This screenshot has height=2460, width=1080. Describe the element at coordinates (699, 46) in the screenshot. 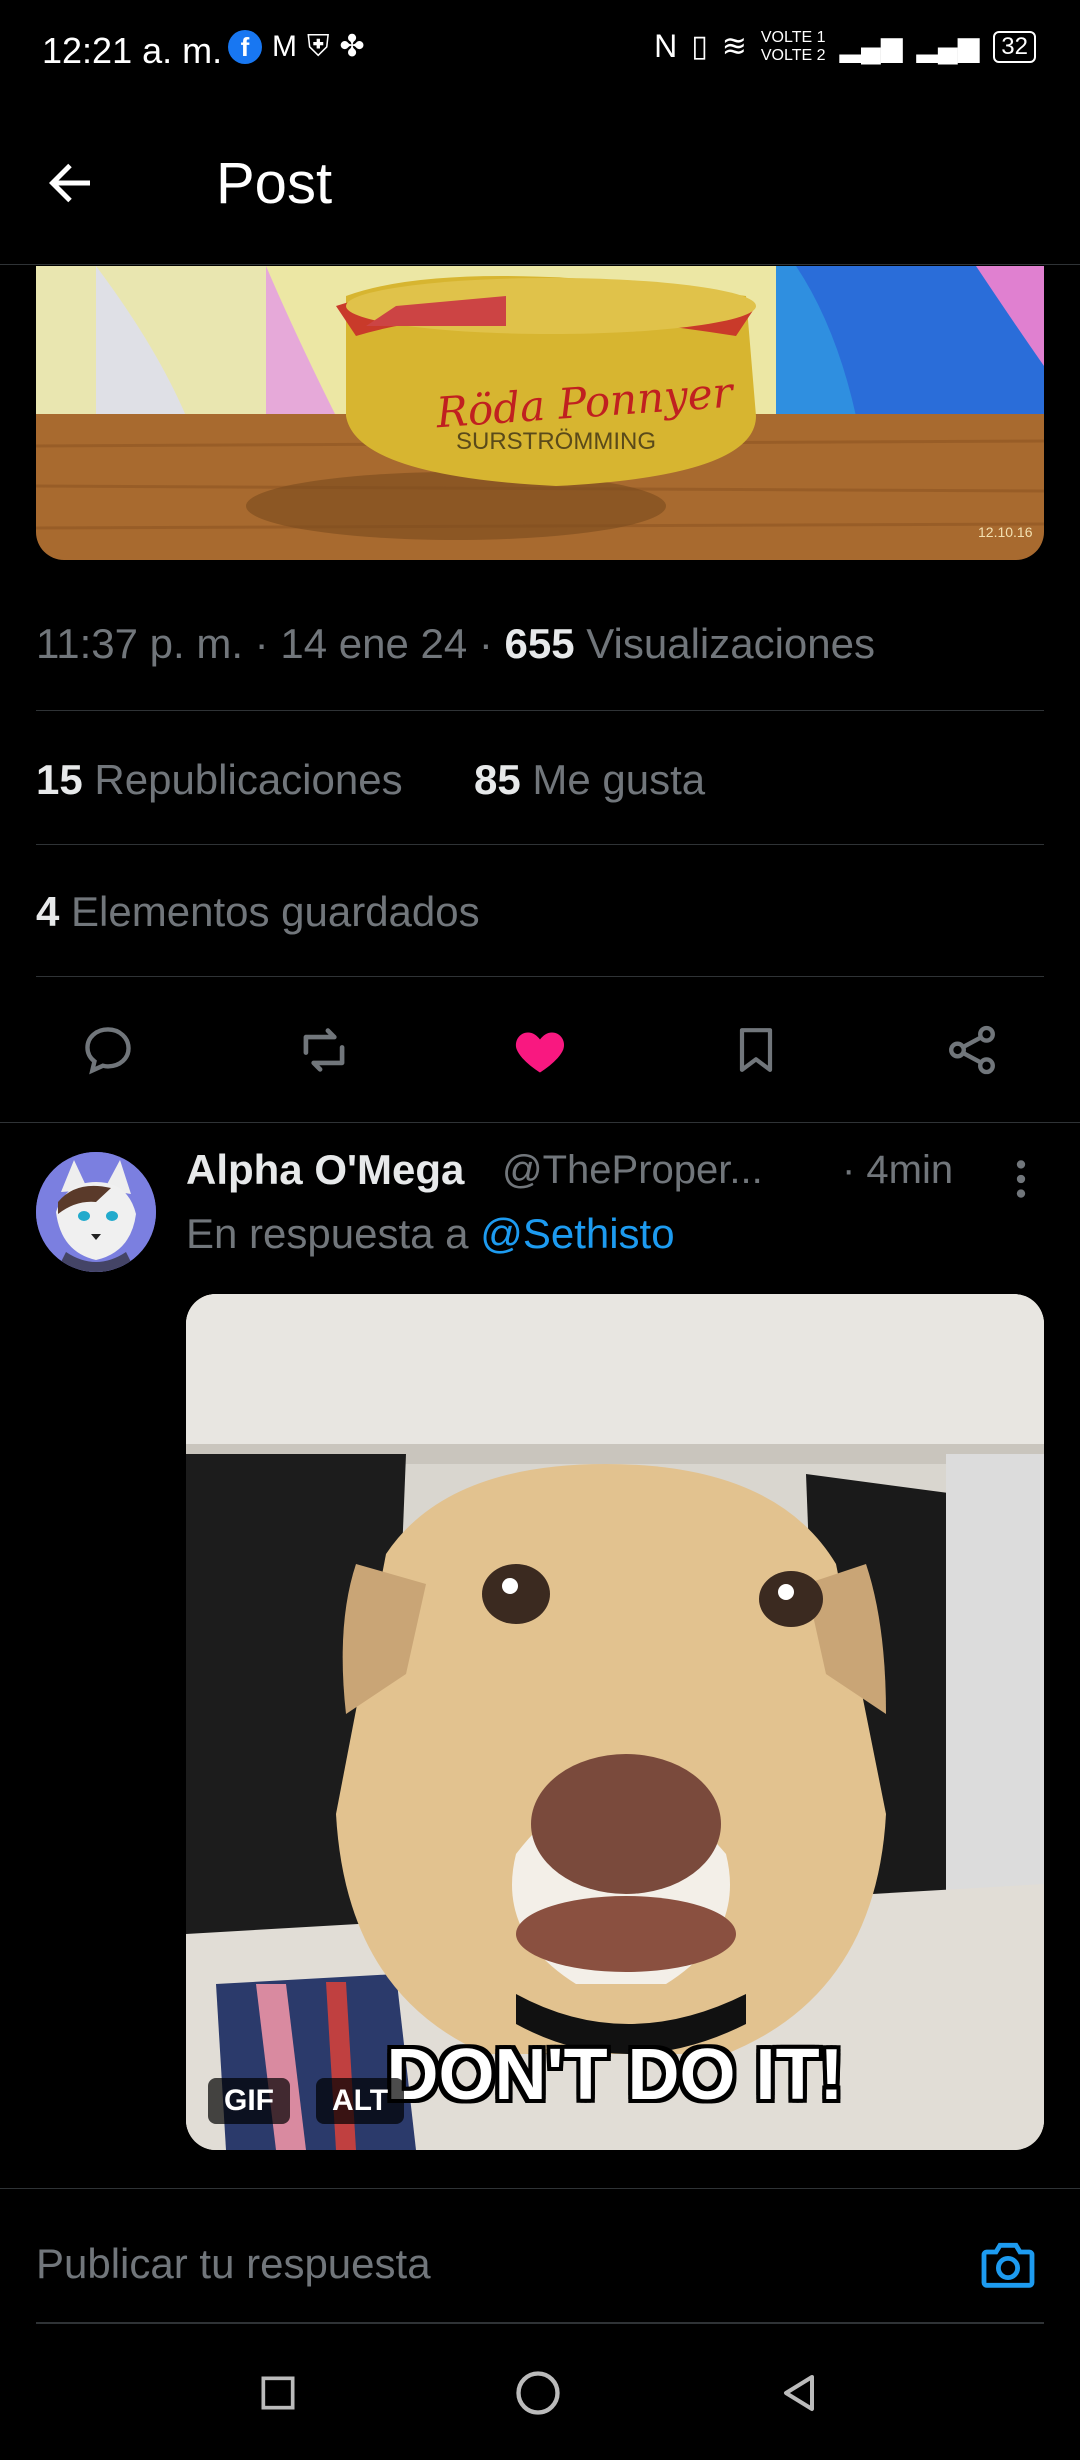

I see `vibrate-icon: ▯` at that location.